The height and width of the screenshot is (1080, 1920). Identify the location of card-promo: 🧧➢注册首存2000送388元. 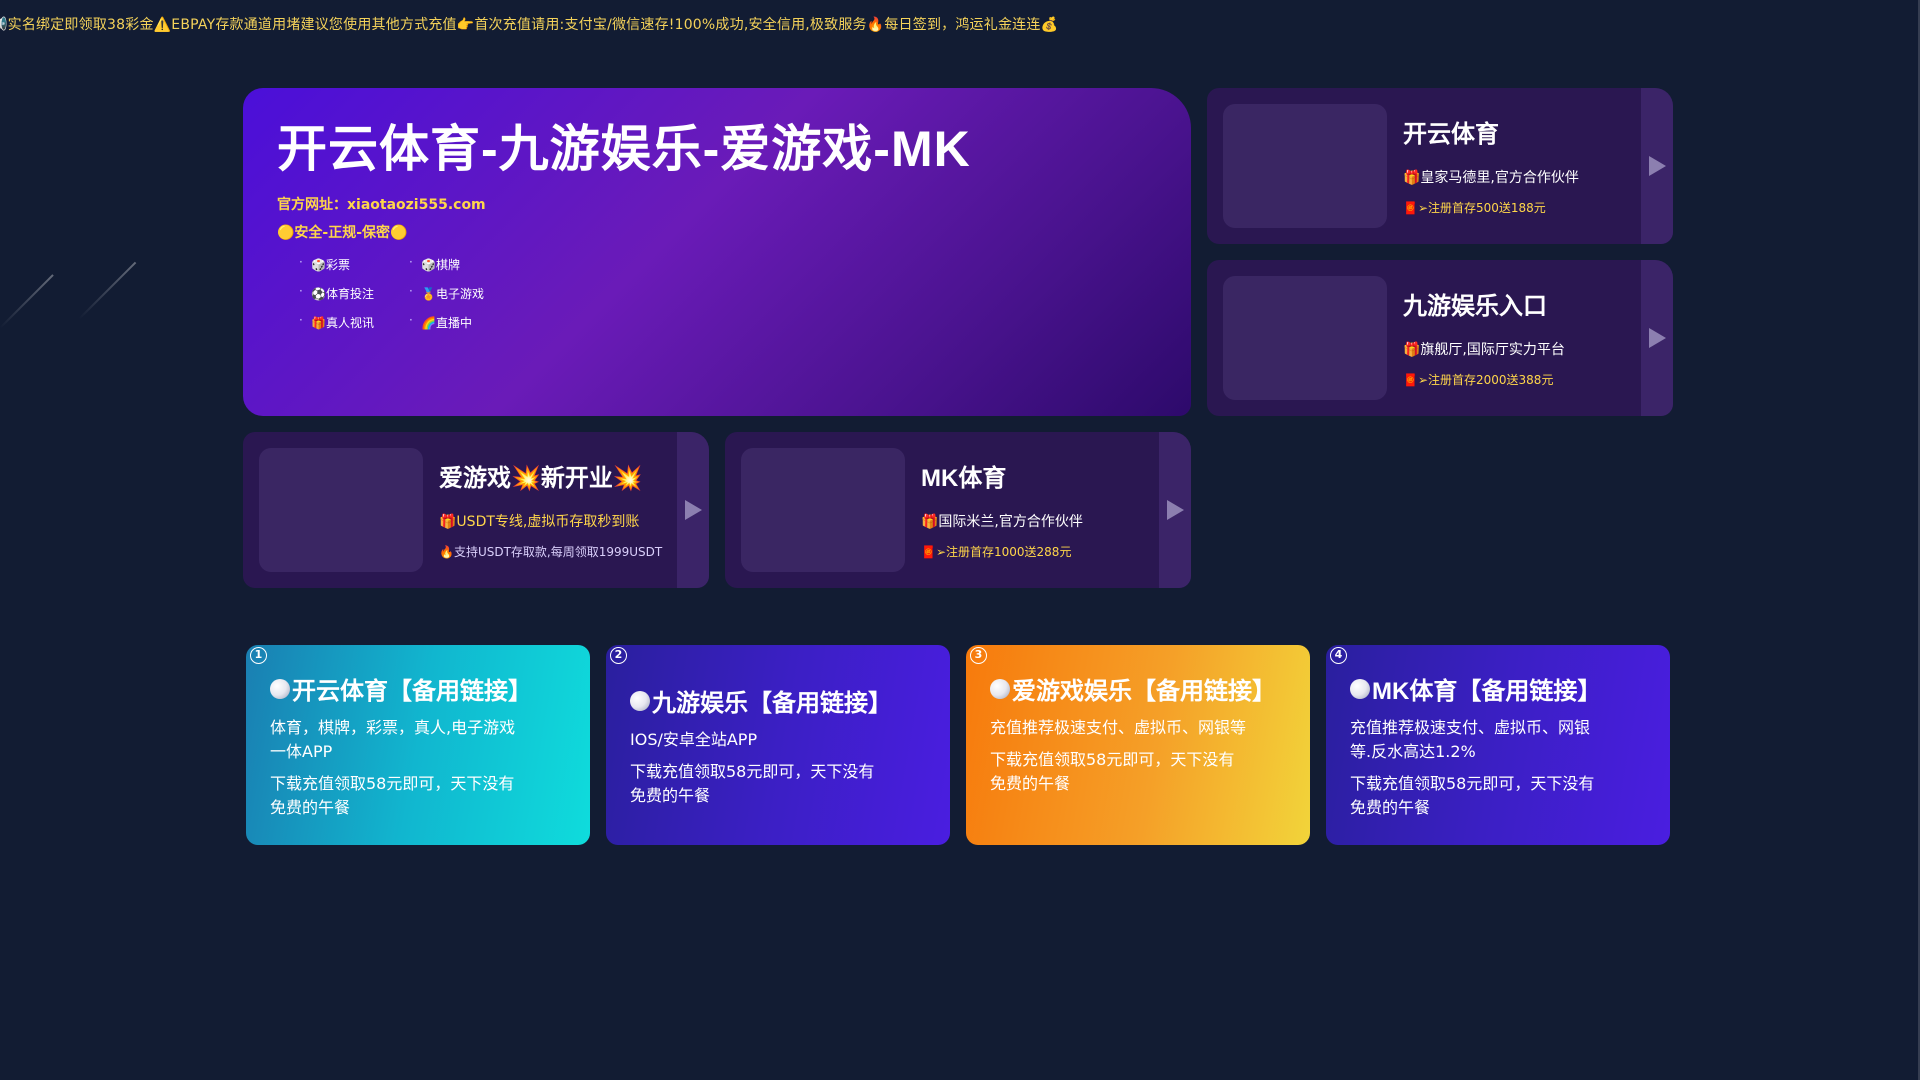
(1478, 380).